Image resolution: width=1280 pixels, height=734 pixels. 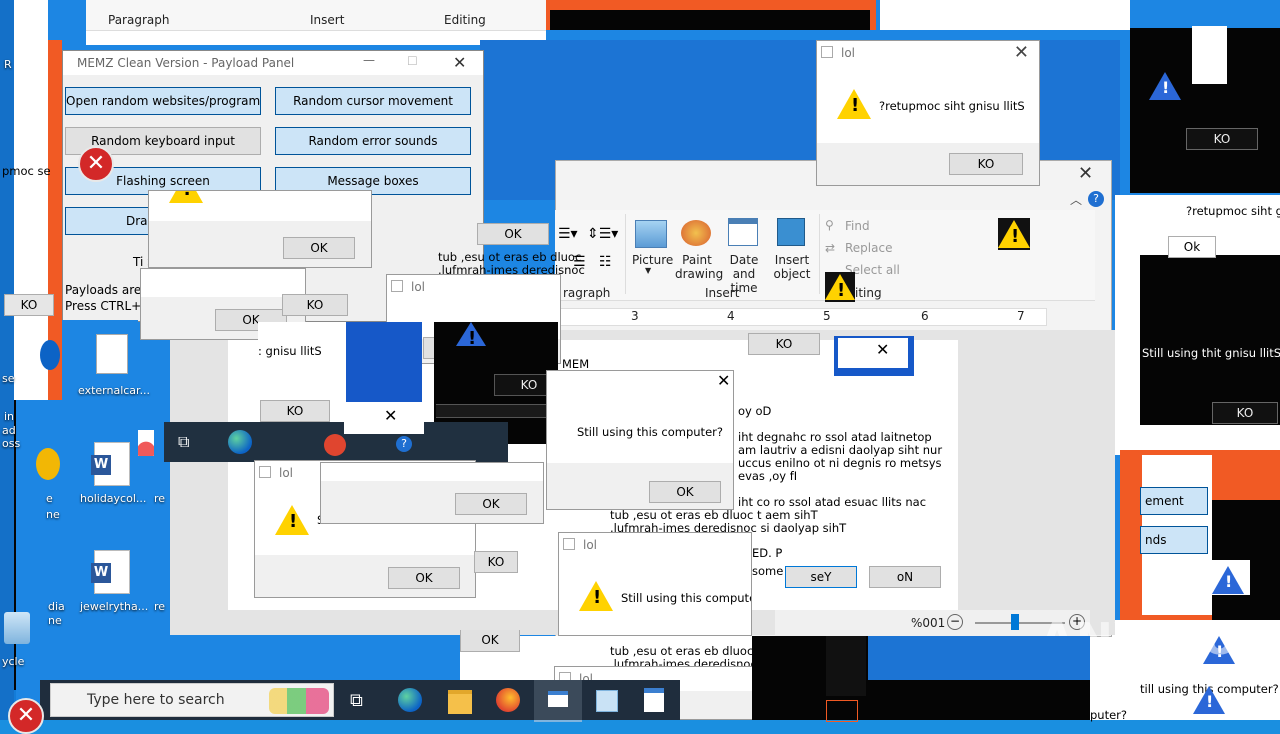 I want to click on frag-line-10: tub ,esu ot eras eb dluoc t aem sihT, so click(x=714, y=515).